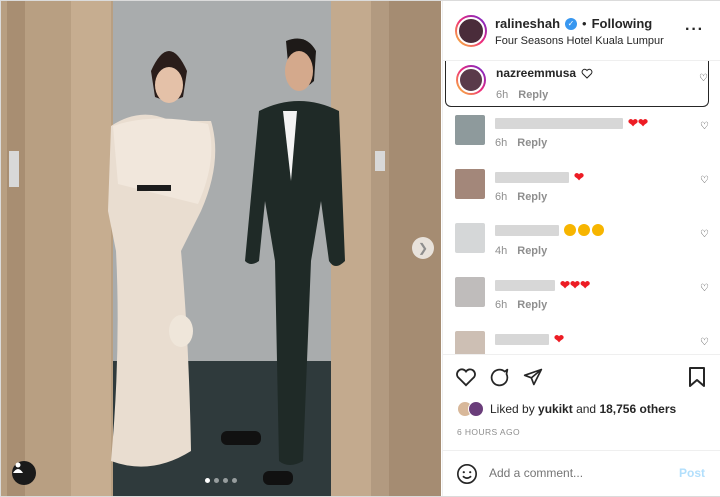 The width and height of the screenshot is (720, 497). I want to click on share-icon, so click(533, 377).